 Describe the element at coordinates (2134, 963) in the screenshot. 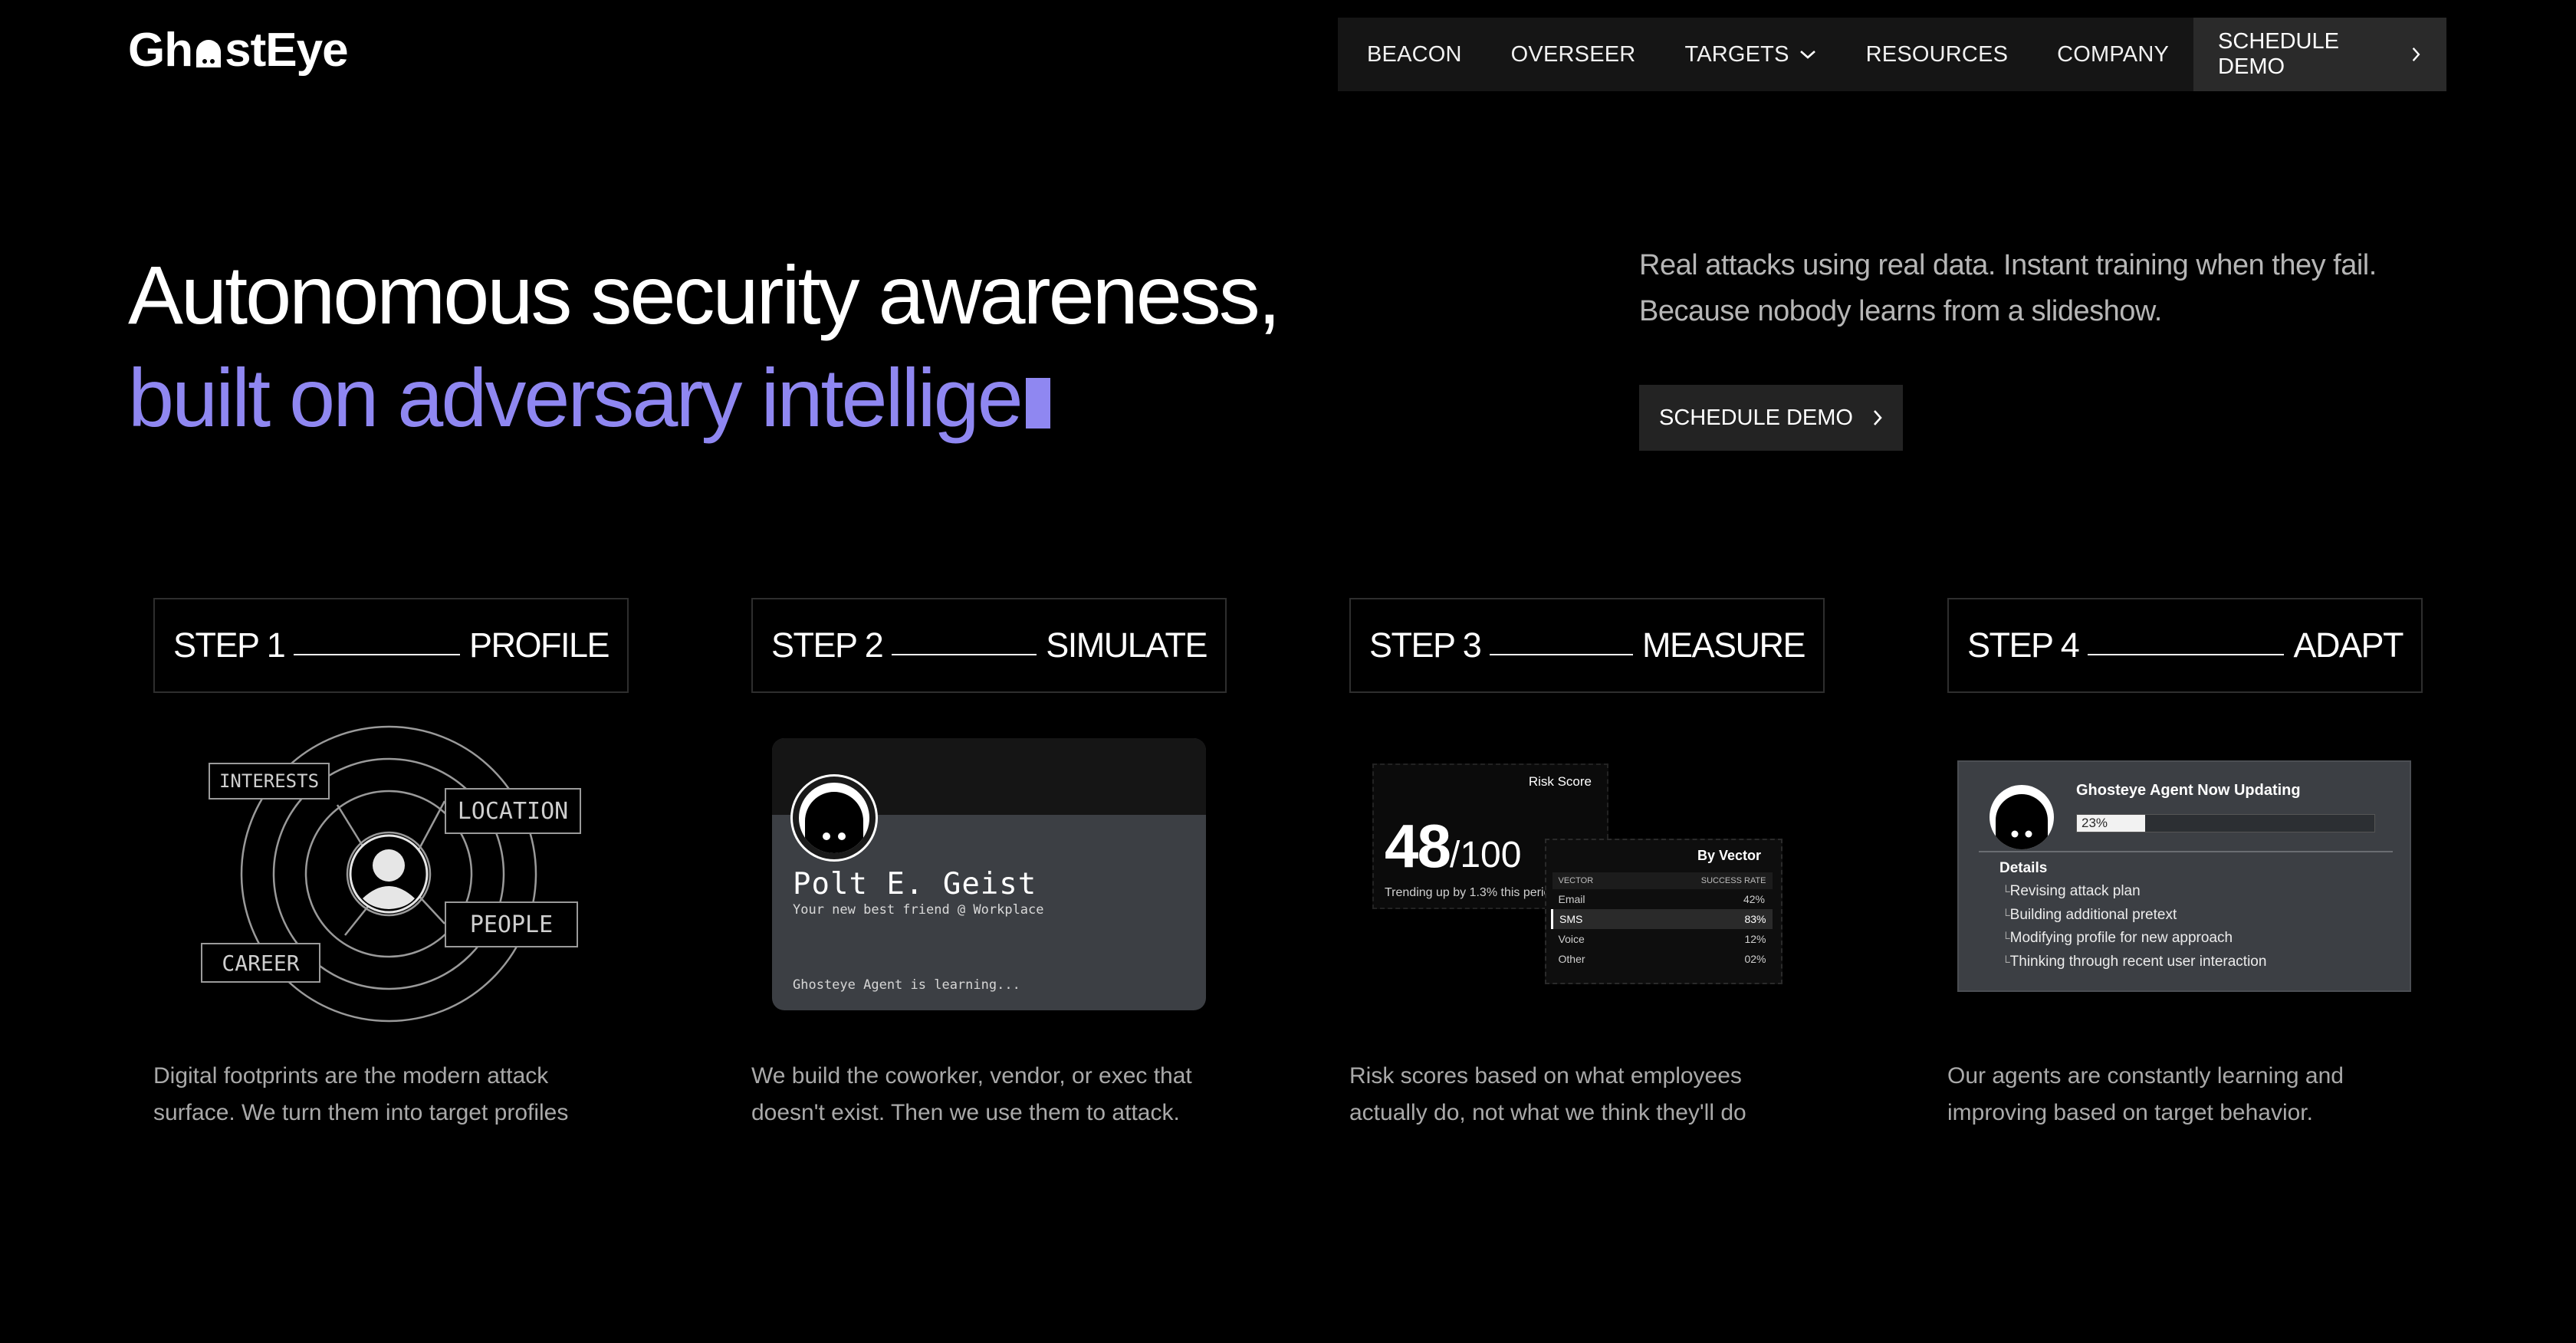

I see `list-item: Thinking through recent user interaction` at that location.